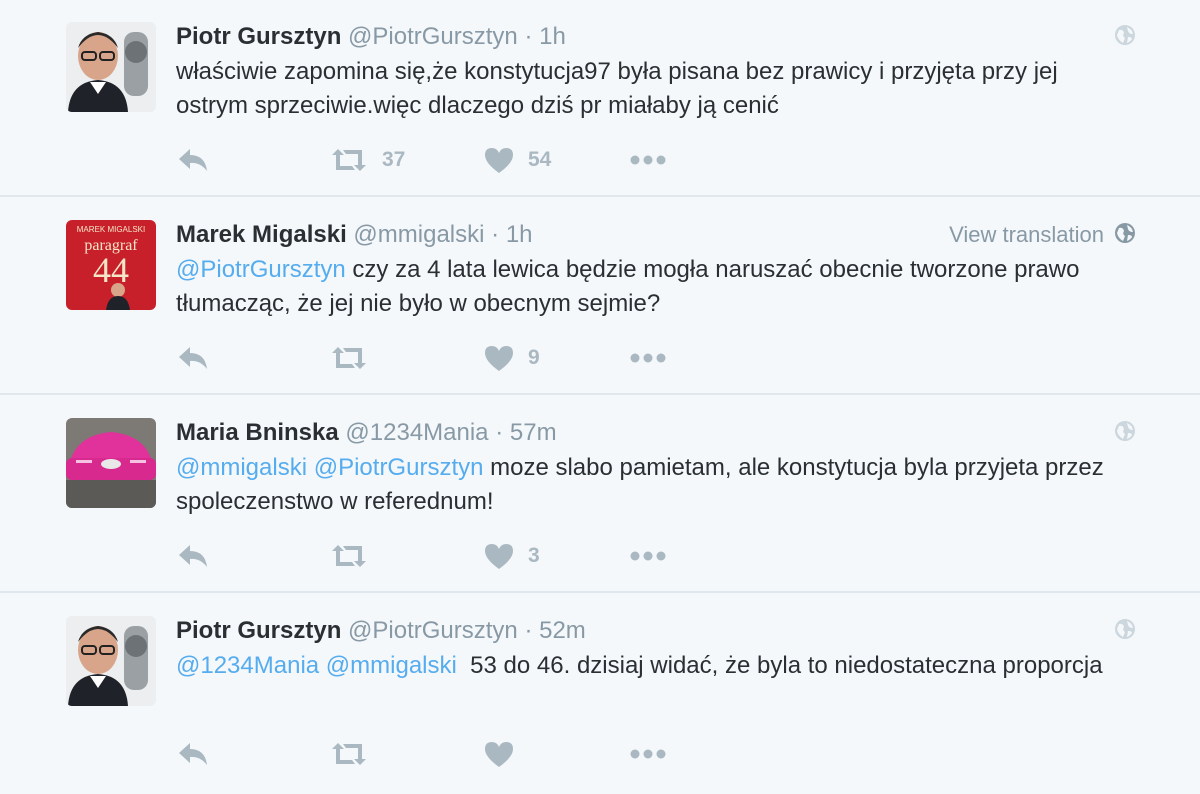  Describe the element at coordinates (534, 357) in the screenshot. I see `like-count: 9` at that location.